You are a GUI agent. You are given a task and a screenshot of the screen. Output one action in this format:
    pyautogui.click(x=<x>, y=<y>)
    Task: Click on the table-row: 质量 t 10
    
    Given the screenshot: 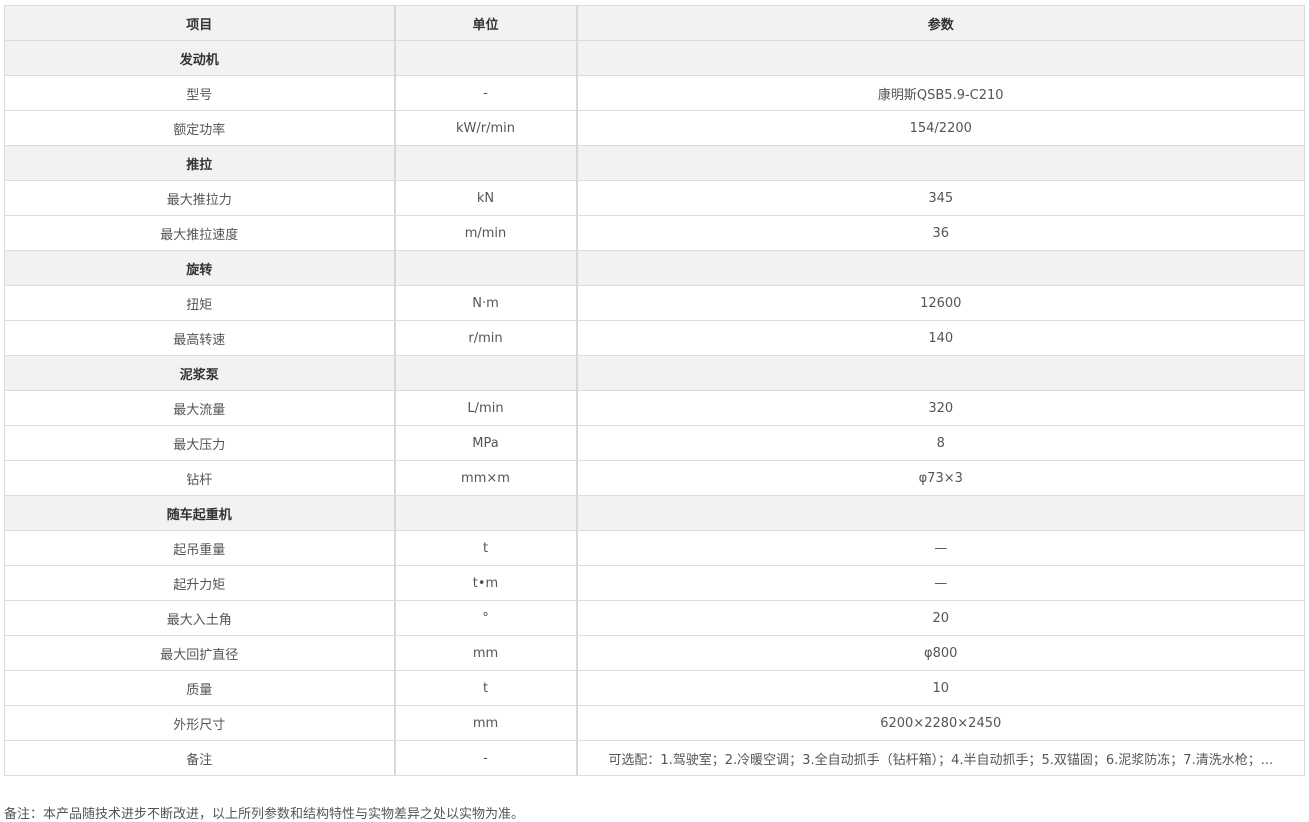 What is the action you would take?
    pyautogui.click(x=654, y=688)
    